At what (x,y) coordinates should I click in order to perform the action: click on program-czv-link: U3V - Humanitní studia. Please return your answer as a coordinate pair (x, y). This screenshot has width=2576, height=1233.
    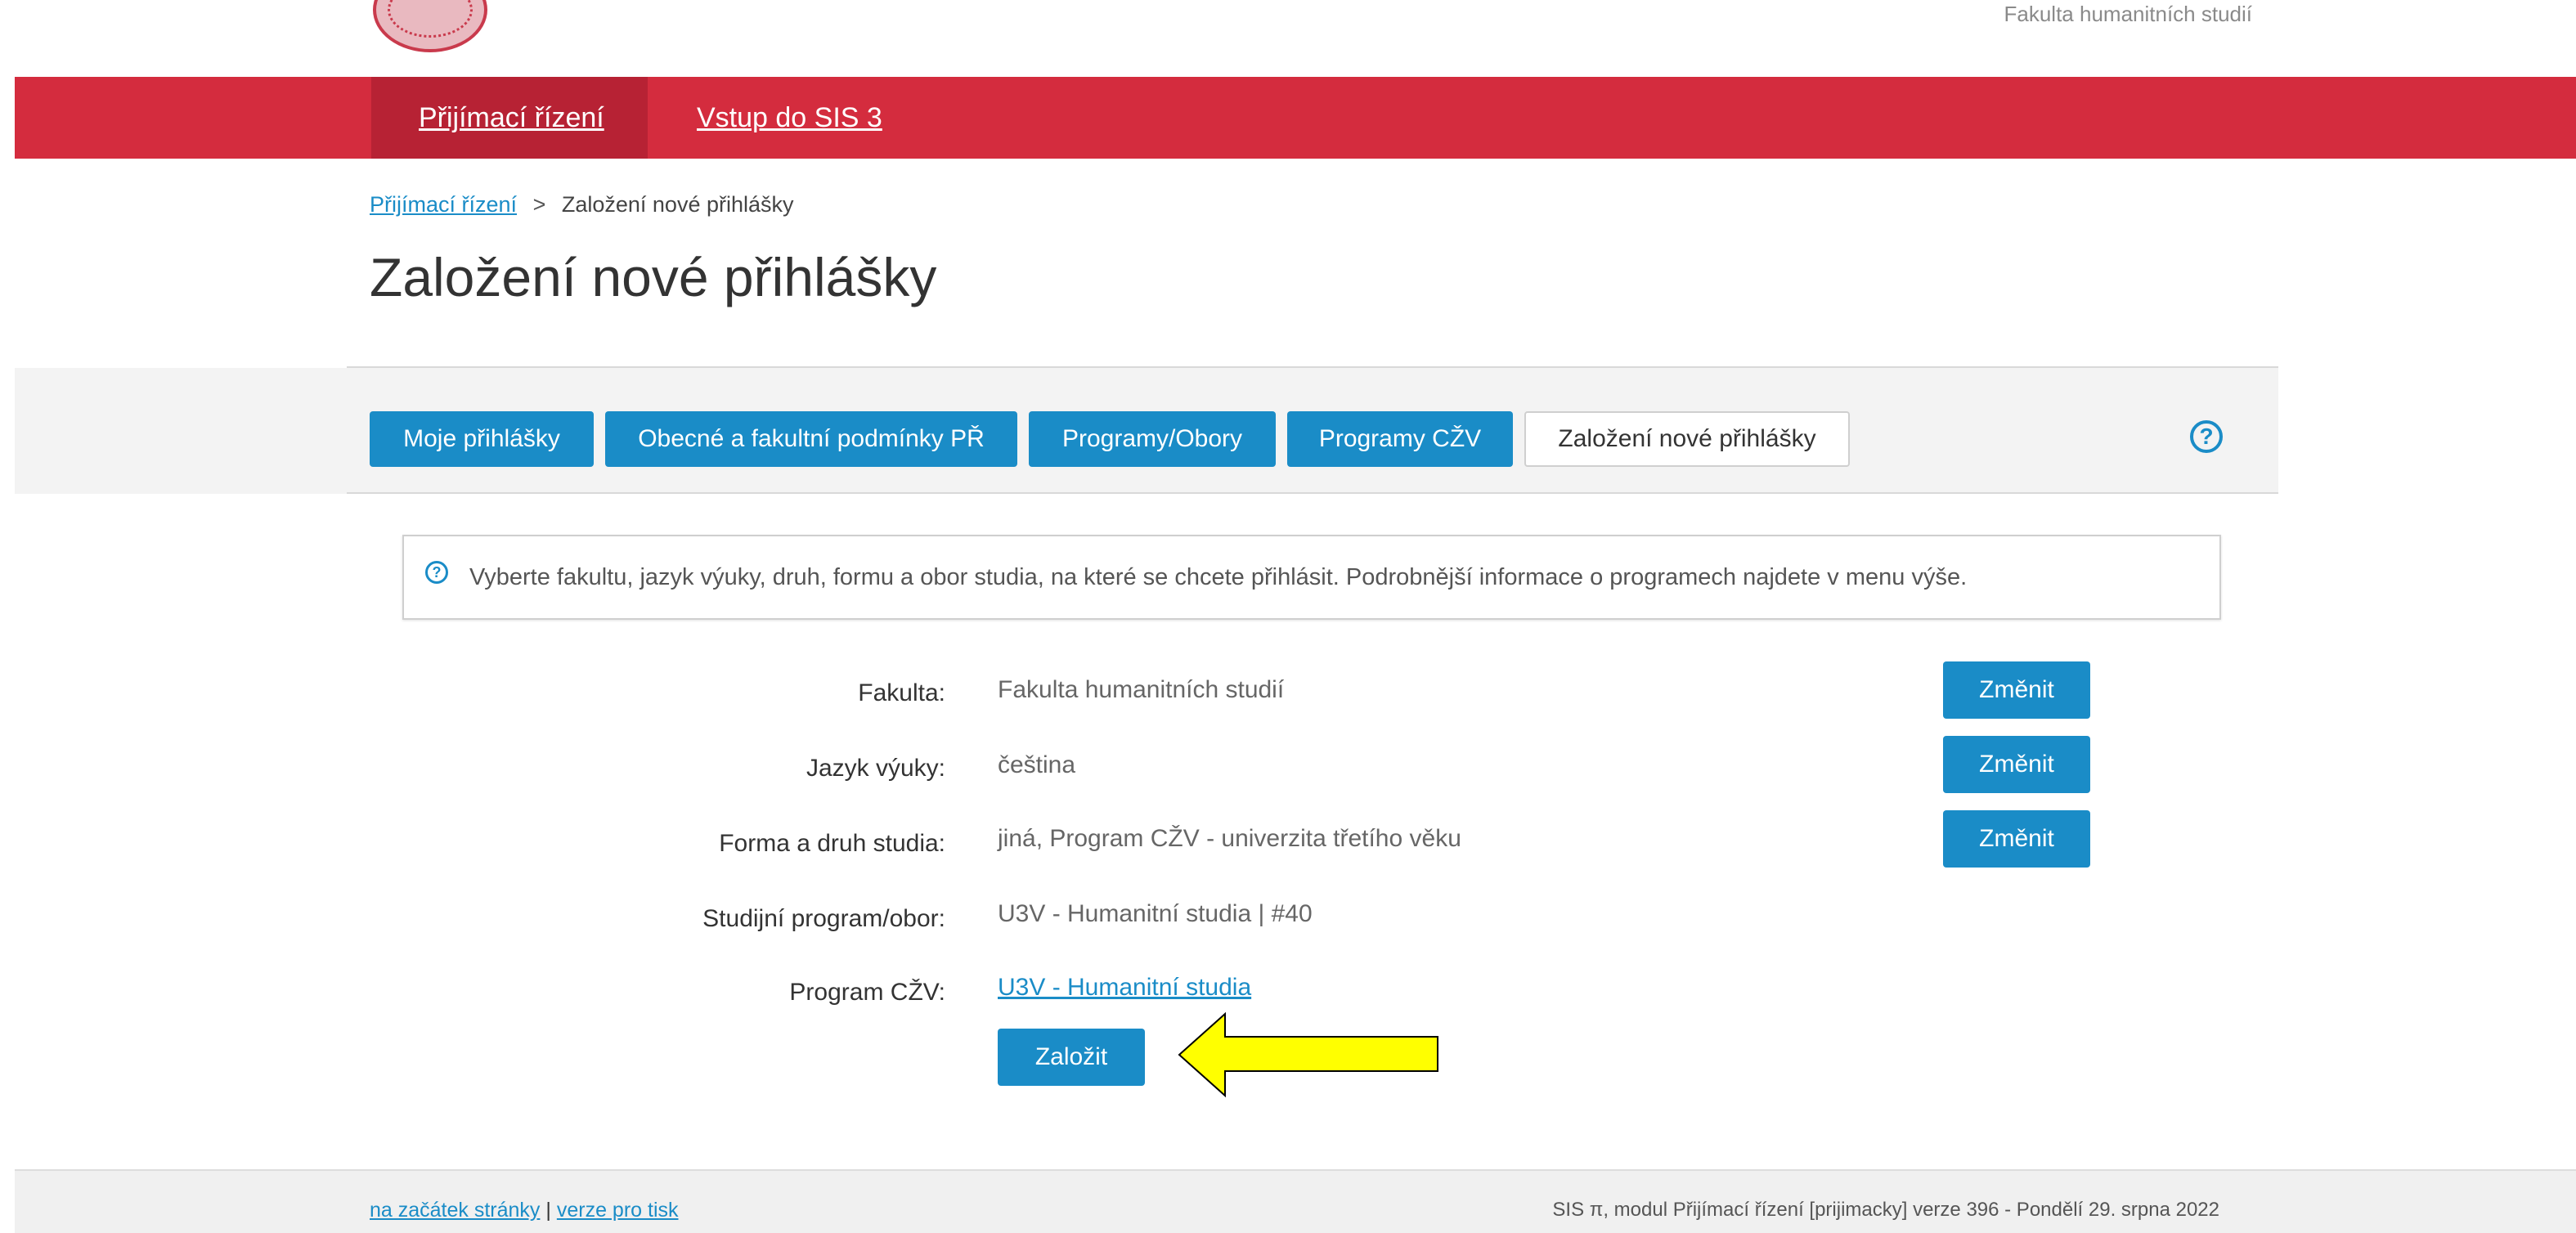
    Looking at the image, I should click on (1124, 987).